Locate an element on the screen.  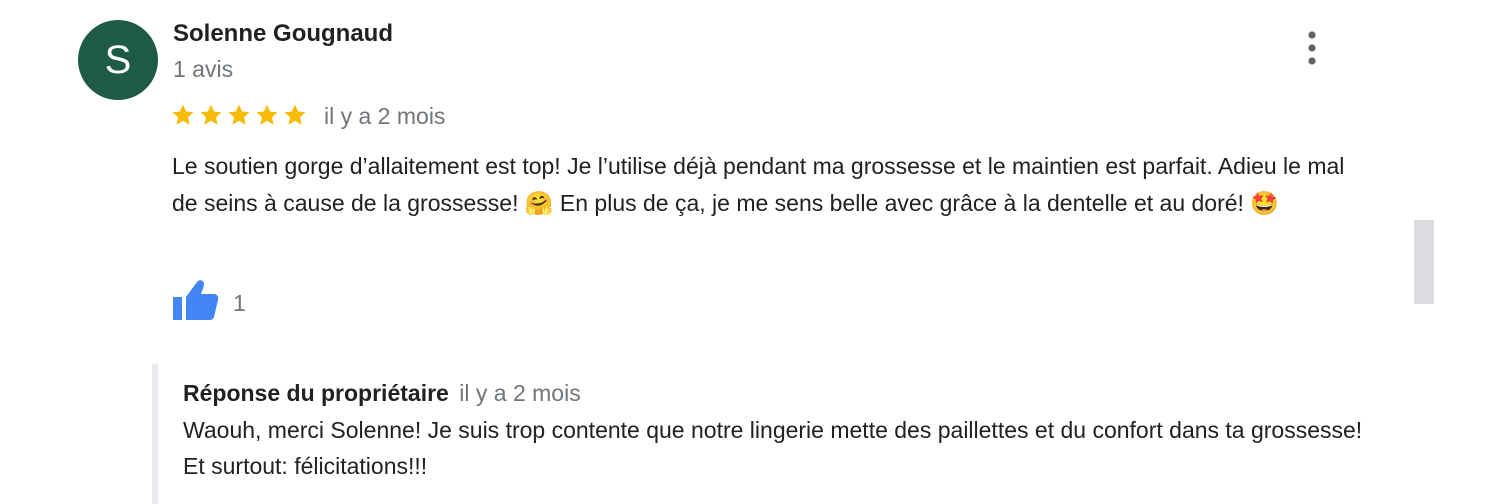
avatar: S is located at coordinates (118, 60).